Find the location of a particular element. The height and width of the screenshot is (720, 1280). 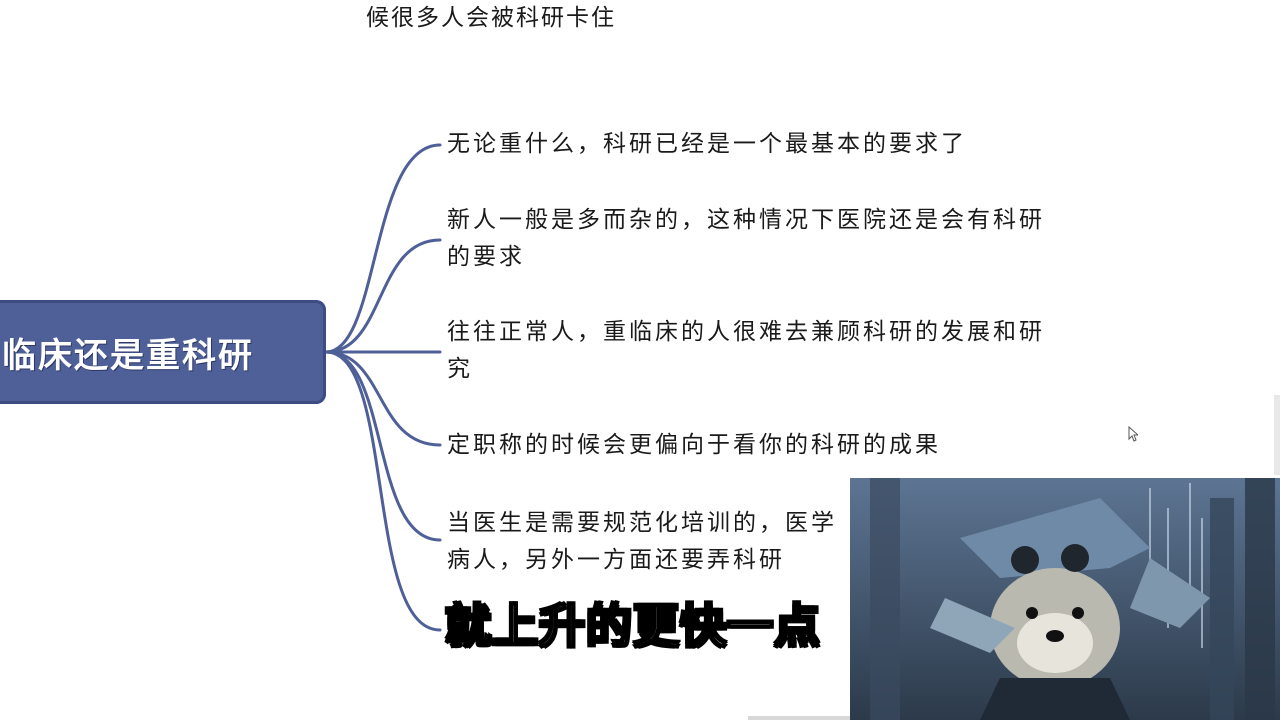

mindmap-root-node: 临床还是重科研 is located at coordinates (163, 352).